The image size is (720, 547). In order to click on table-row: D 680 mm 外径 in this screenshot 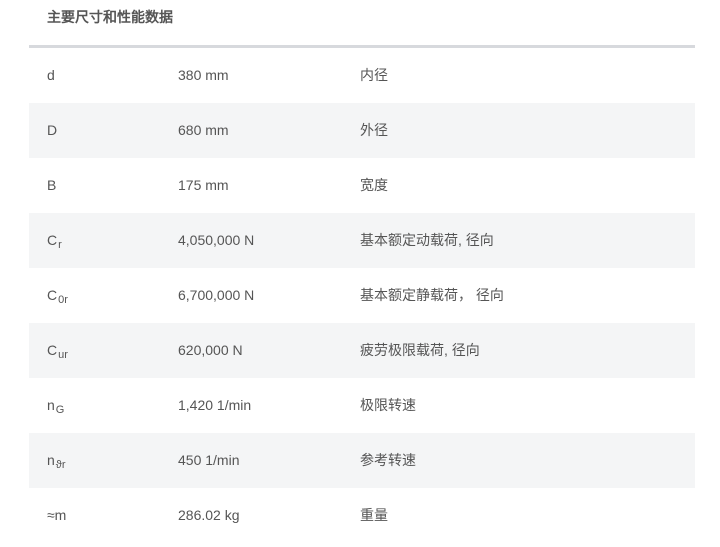, I will do `click(362, 130)`.